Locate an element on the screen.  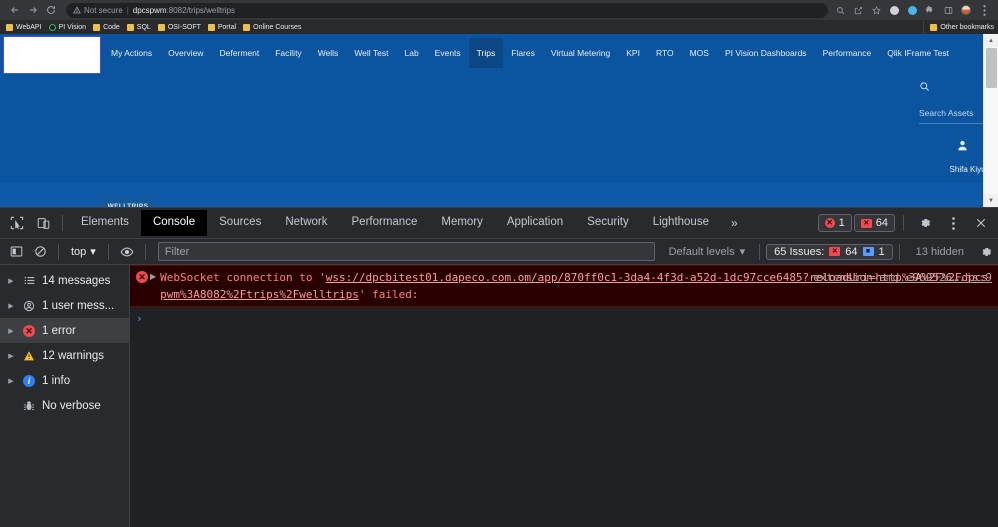
back-arrow-icon is located at coordinates (15, 10).